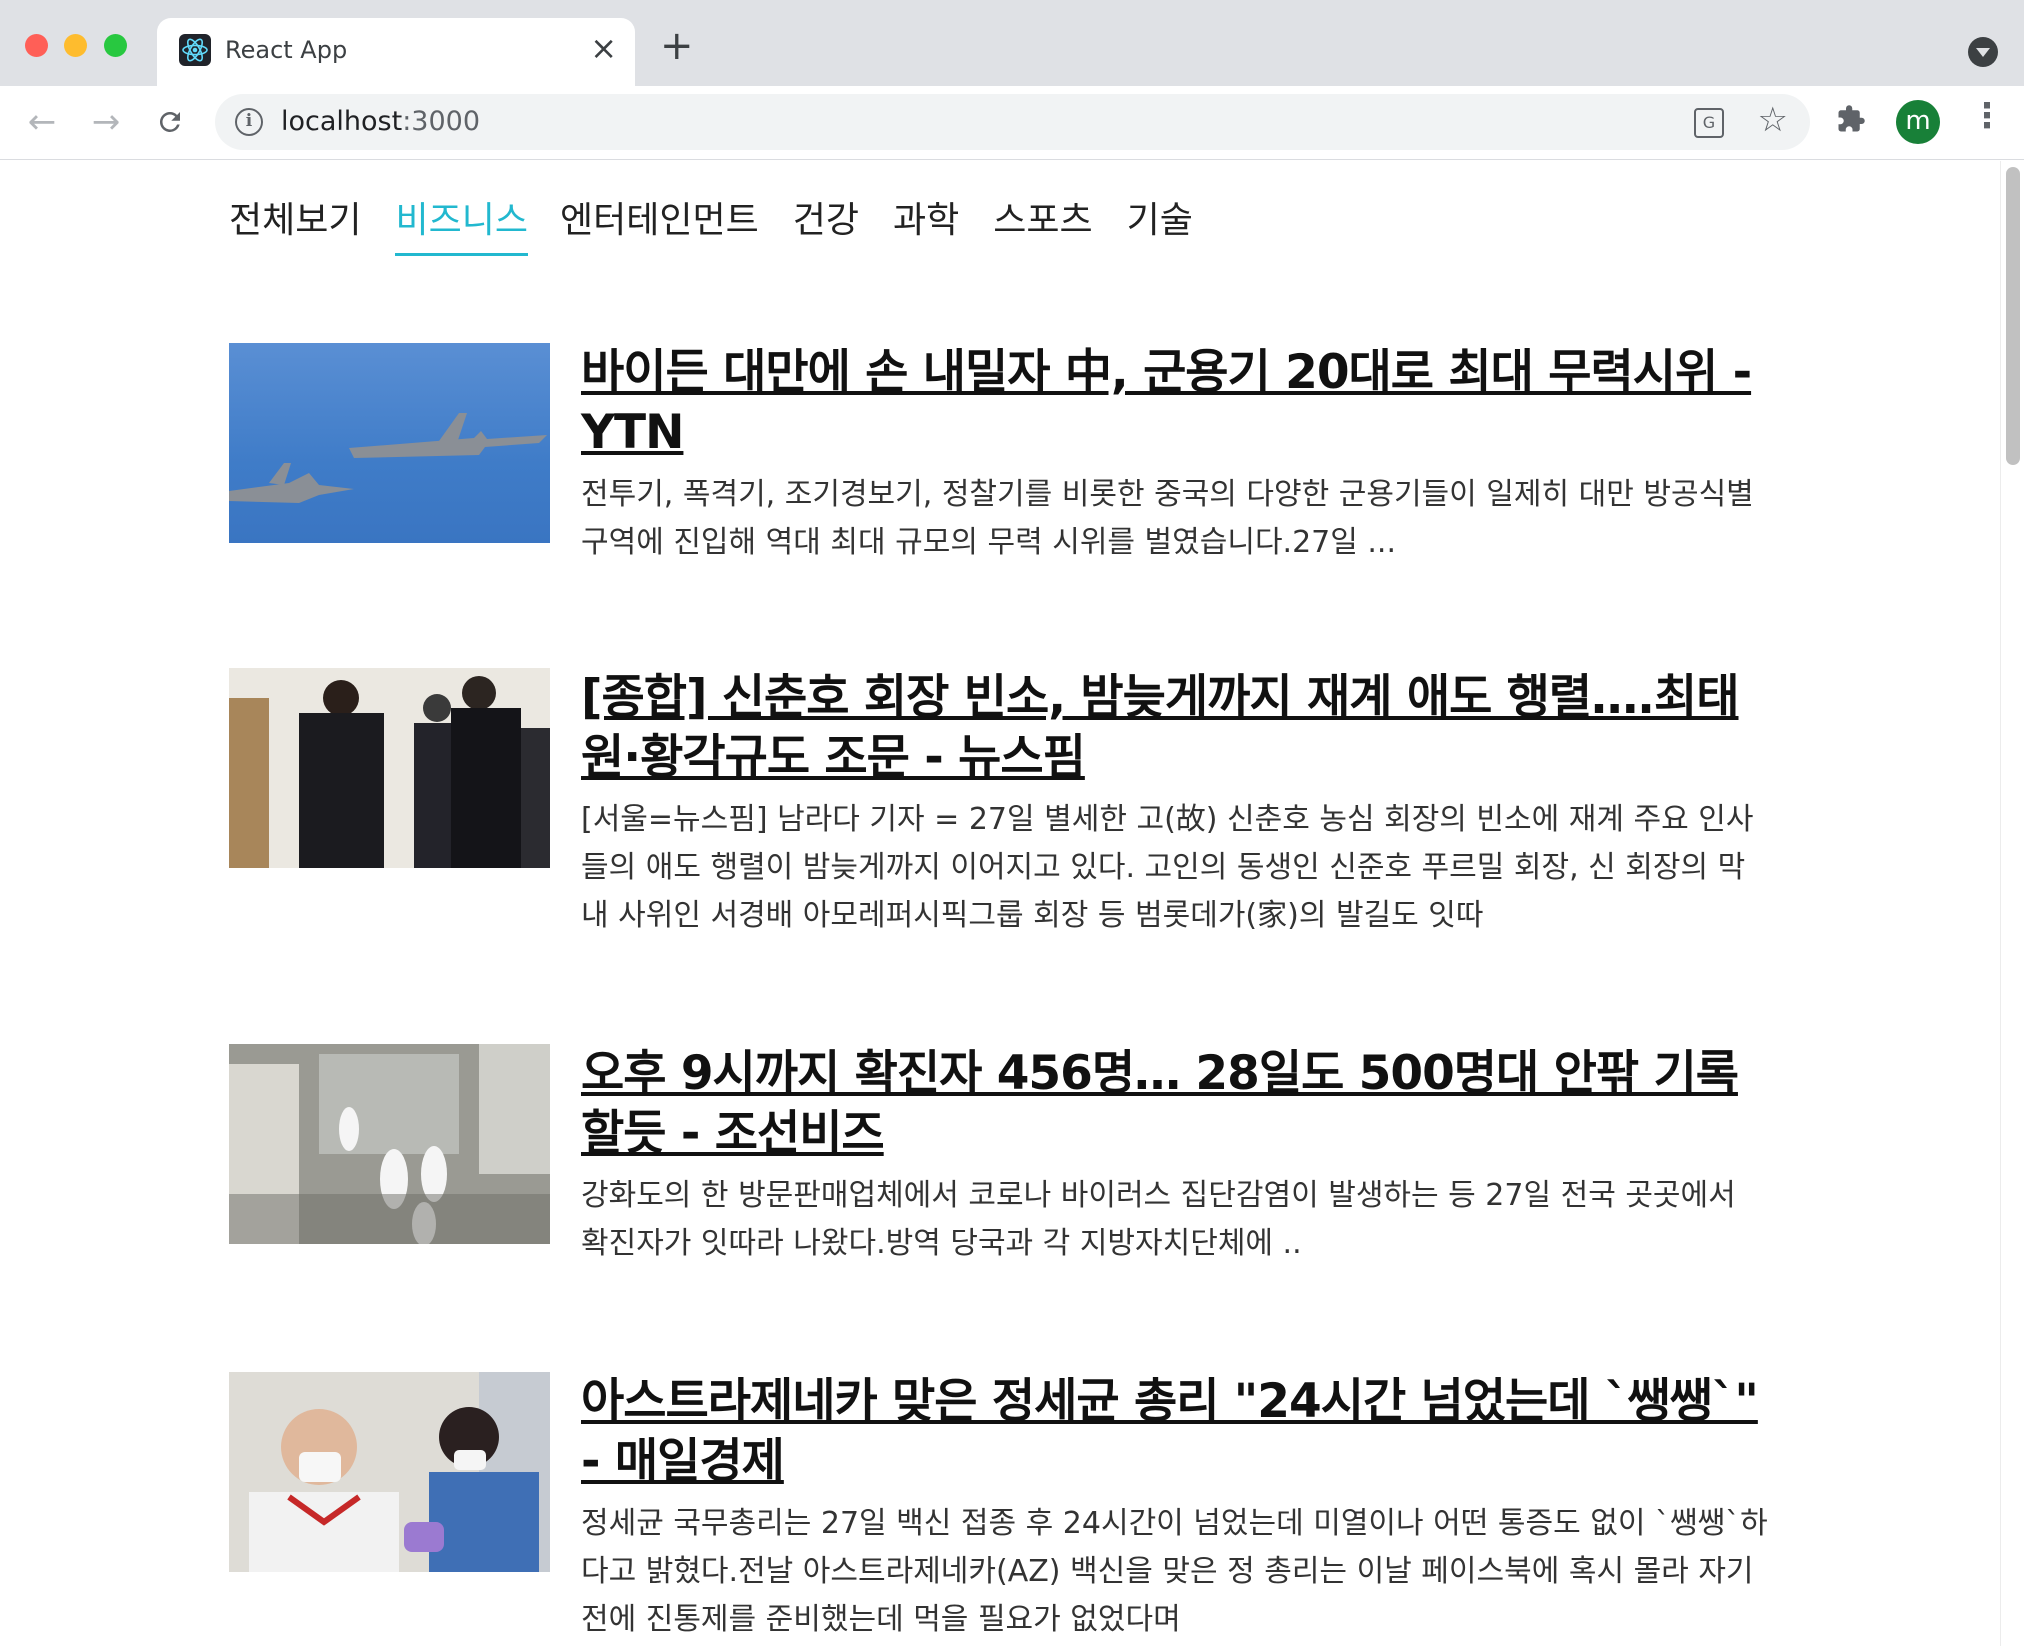 This screenshot has height=1646, width=2024. I want to click on new-tab-button: +, so click(677, 46).